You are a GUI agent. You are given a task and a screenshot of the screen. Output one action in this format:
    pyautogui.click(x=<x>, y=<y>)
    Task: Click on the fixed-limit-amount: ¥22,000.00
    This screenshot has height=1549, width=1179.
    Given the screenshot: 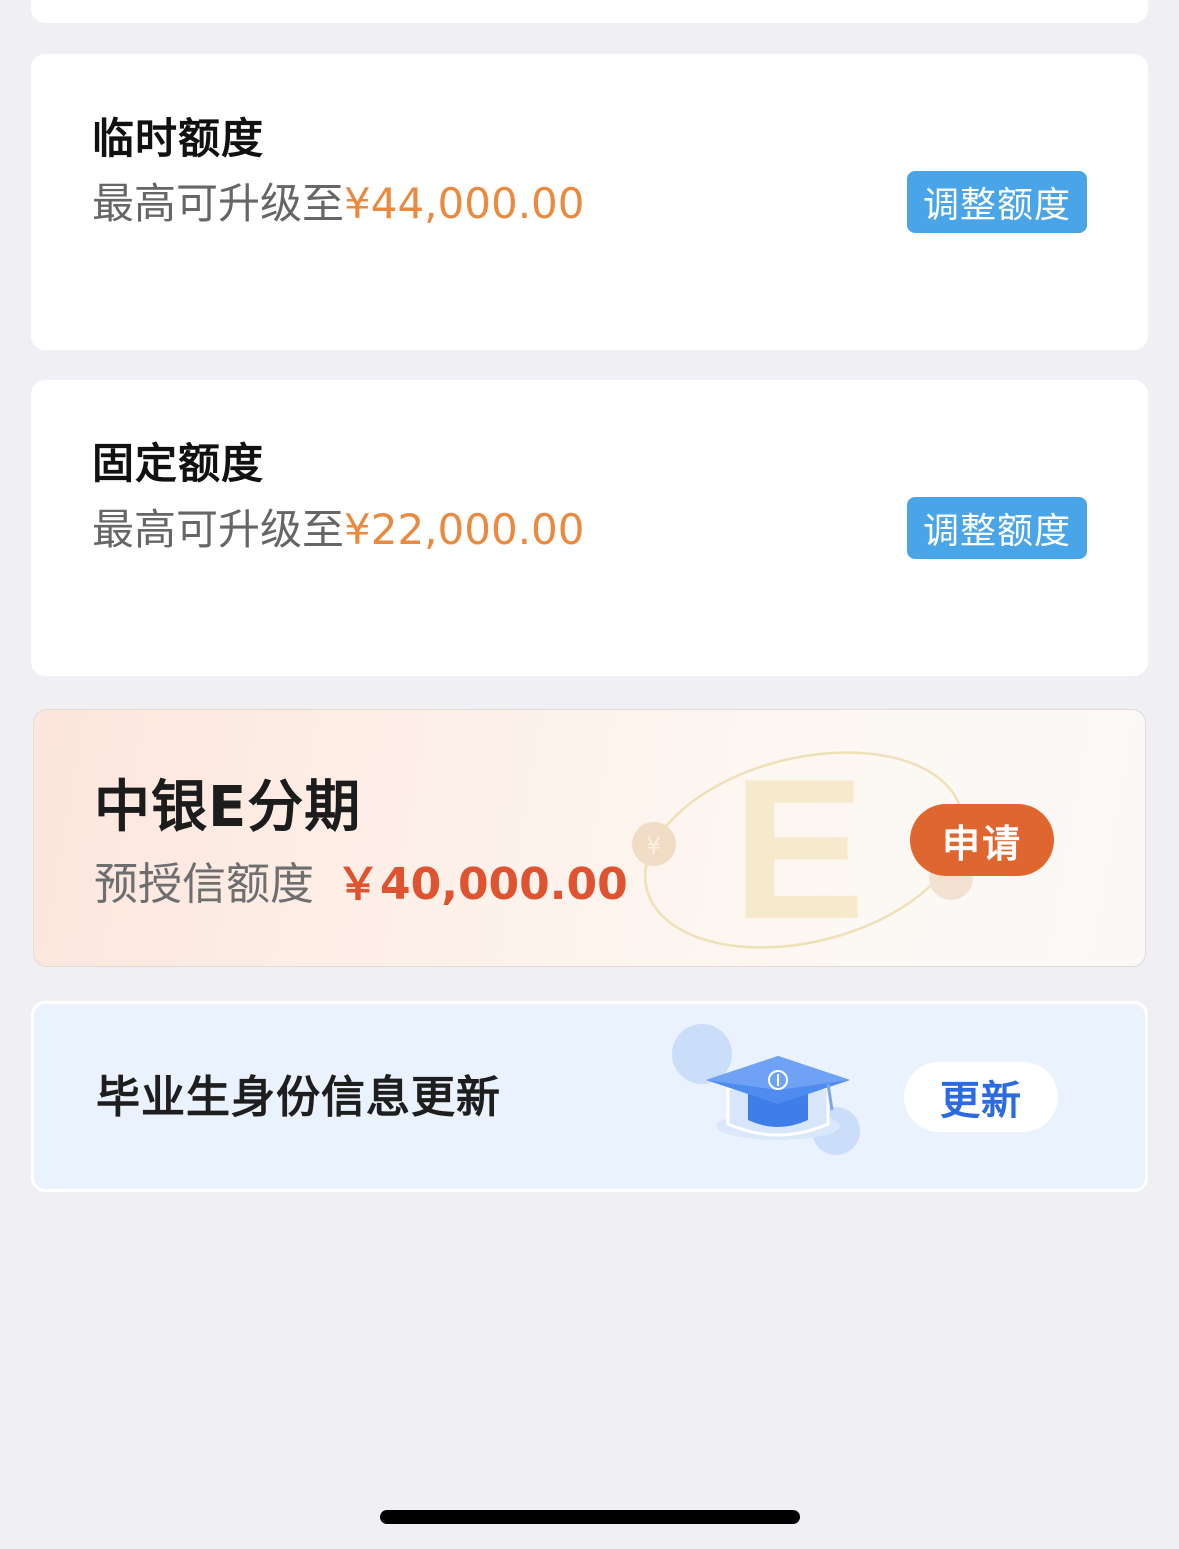 What is the action you would take?
    pyautogui.click(x=464, y=529)
    